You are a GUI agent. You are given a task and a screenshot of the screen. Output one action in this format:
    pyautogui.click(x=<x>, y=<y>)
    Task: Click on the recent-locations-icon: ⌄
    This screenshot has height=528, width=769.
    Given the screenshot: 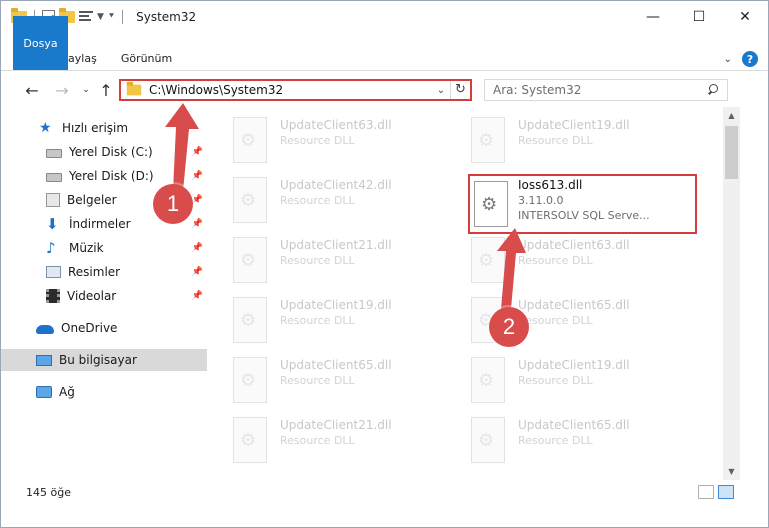 What is the action you would take?
    pyautogui.click(x=86, y=90)
    